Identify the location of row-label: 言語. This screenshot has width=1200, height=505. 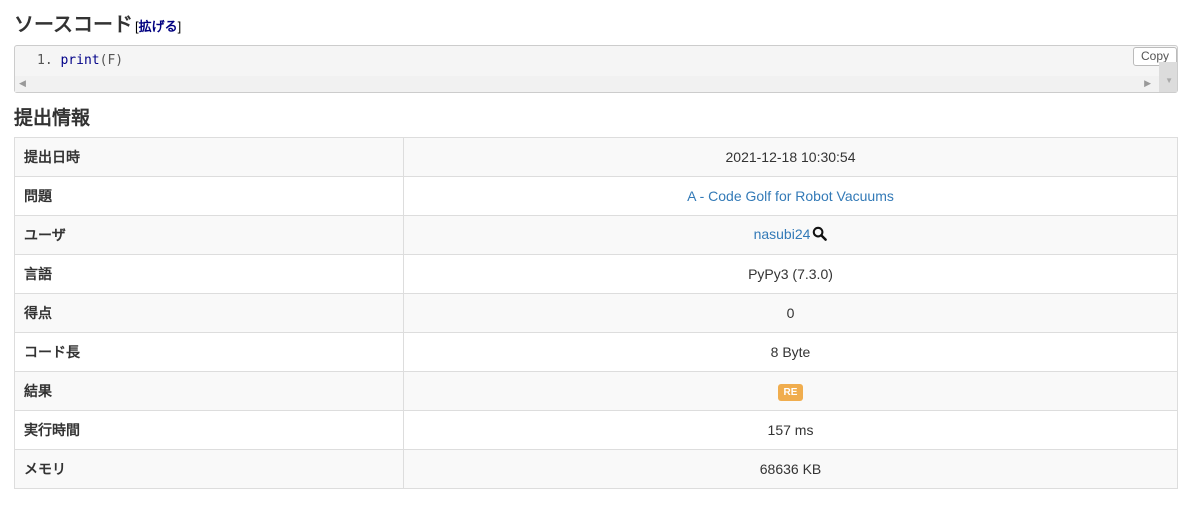
(209, 274).